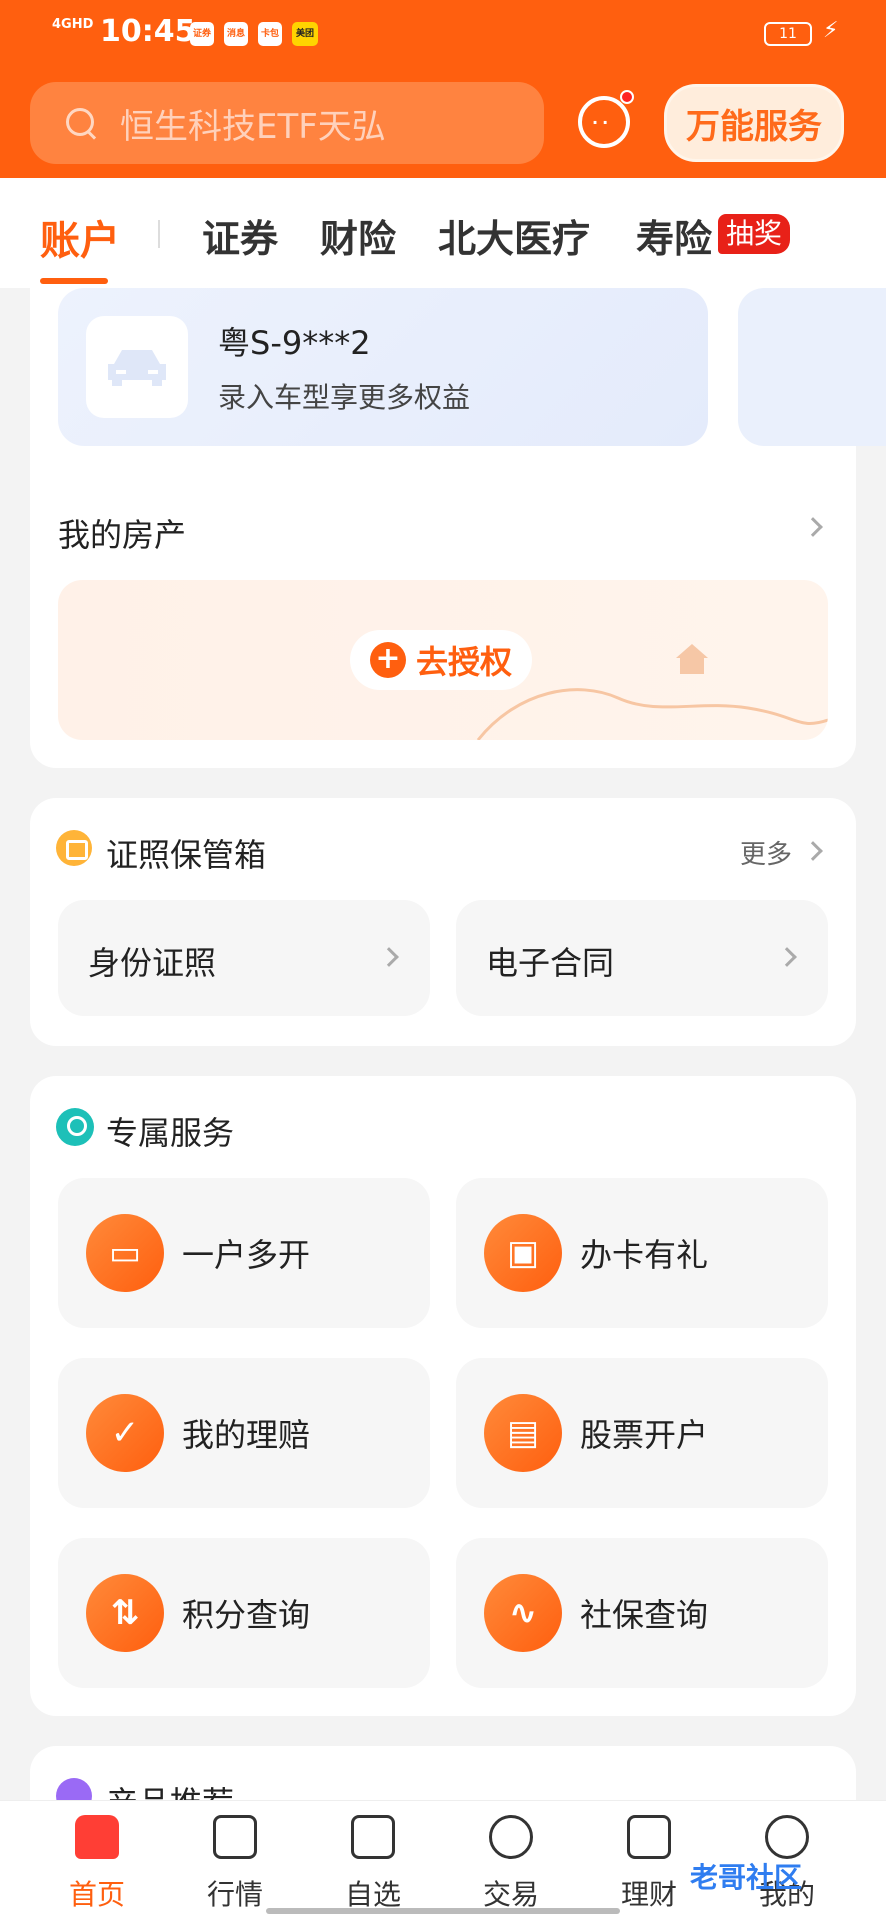  What do you see at coordinates (788, 34) in the screenshot?
I see `battery-icon: 11` at bounding box center [788, 34].